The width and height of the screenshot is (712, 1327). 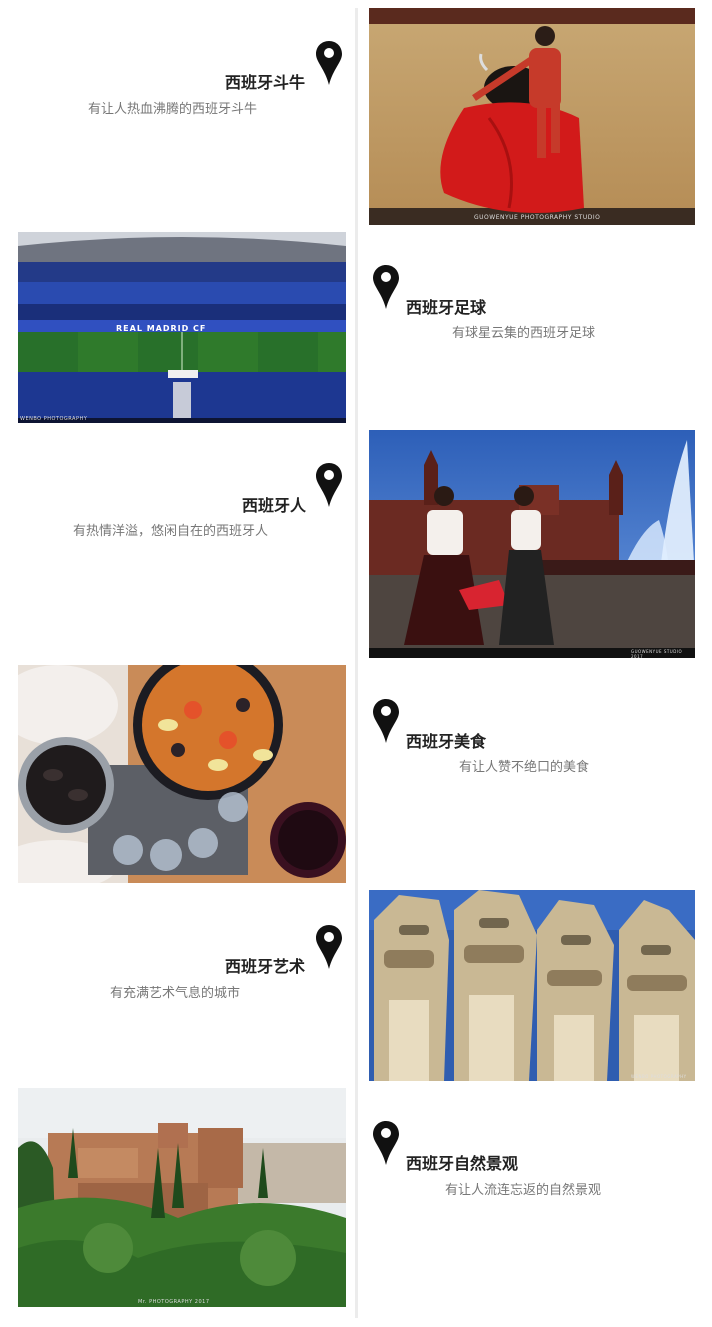 I want to click on item-description: 有充满艺术气息的城市, so click(x=175, y=993).